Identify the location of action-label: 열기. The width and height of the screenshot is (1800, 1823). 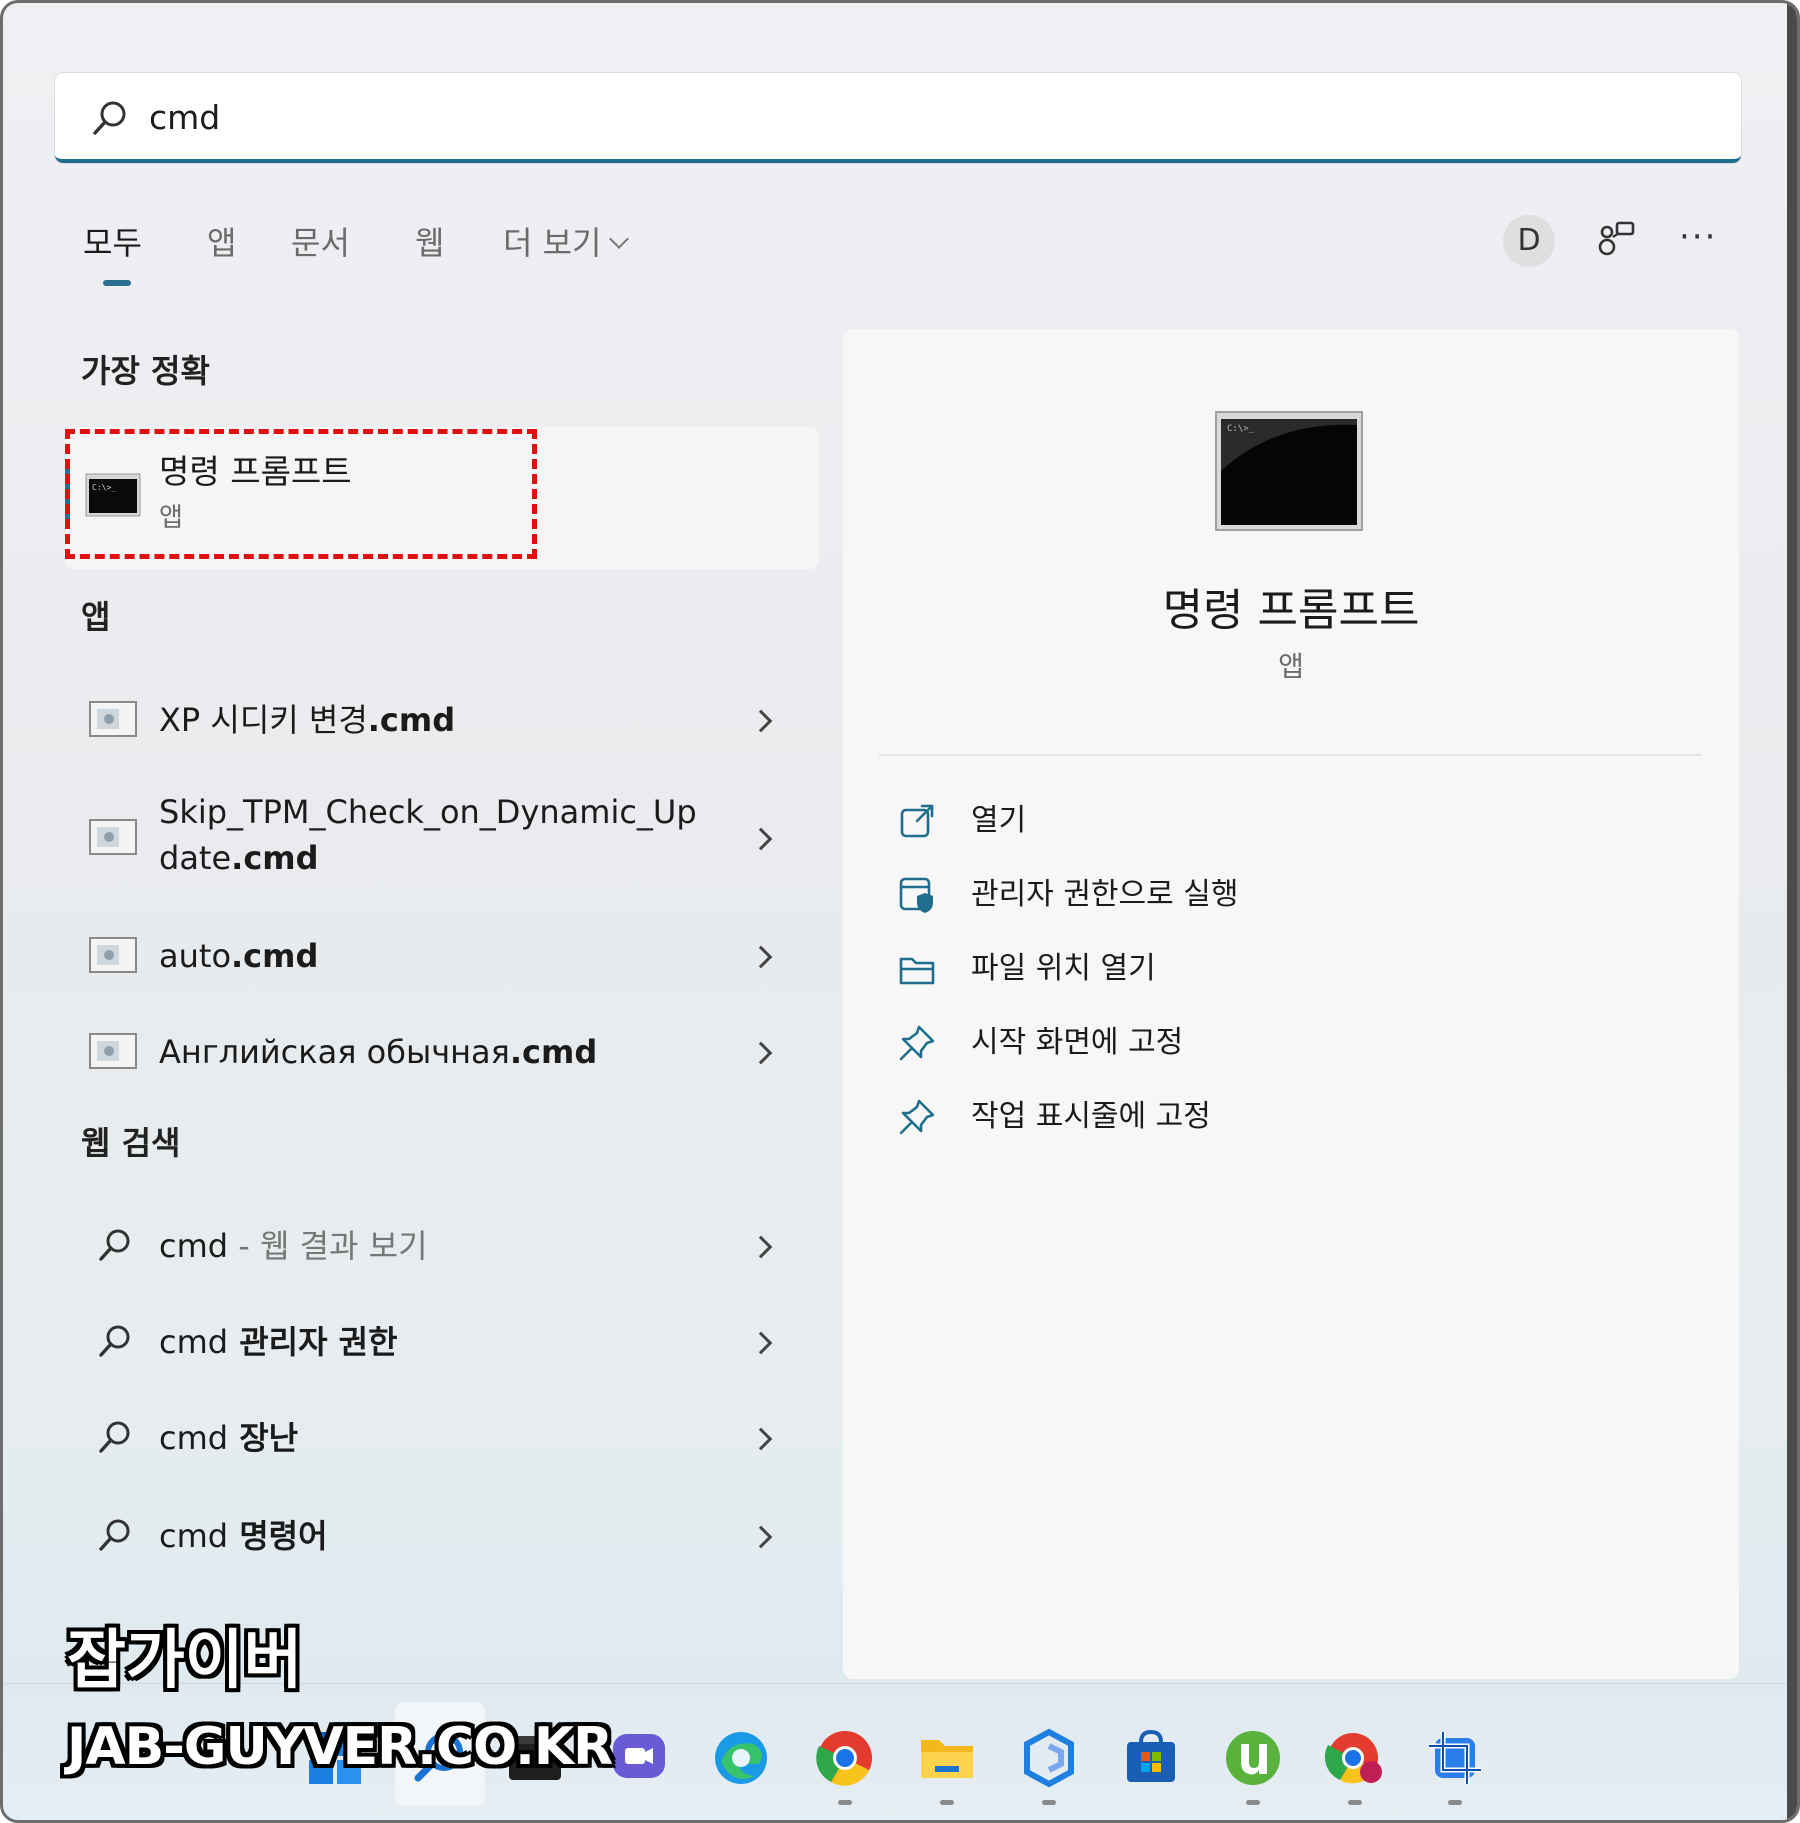
(999, 820).